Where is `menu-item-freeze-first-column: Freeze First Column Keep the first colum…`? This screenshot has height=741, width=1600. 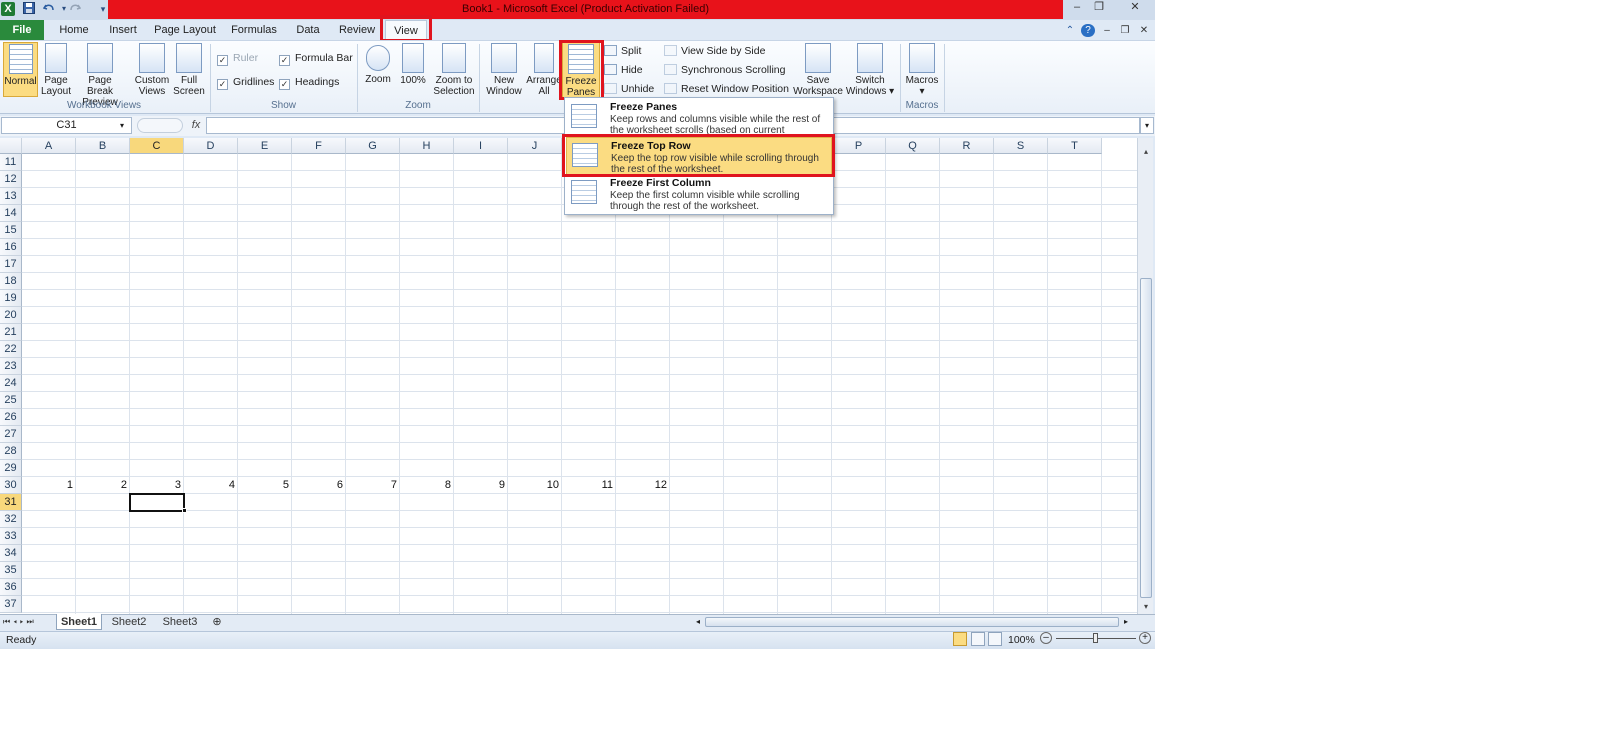
menu-item-freeze-first-column: Freeze First Column Keep the first colum… is located at coordinates (699, 194).